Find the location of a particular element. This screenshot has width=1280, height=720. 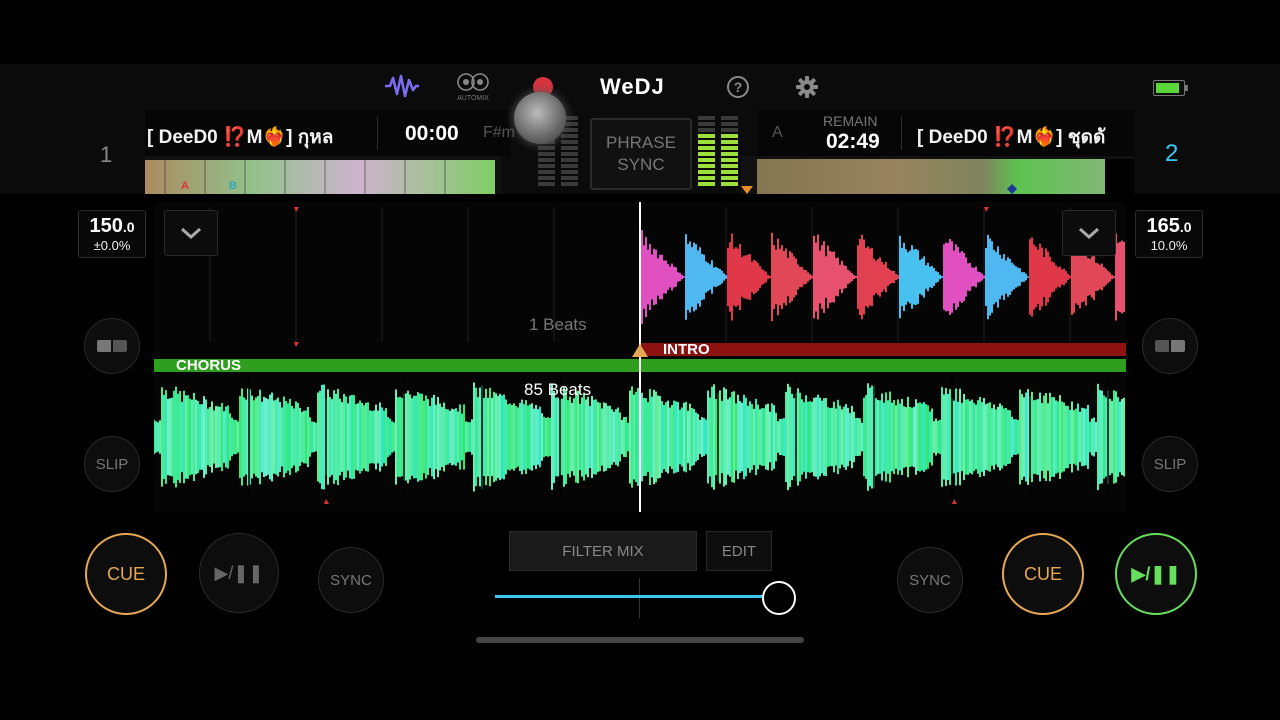

deck2-play-pause-button: ▶/❚❚ is located at coordinates (1156, 574).